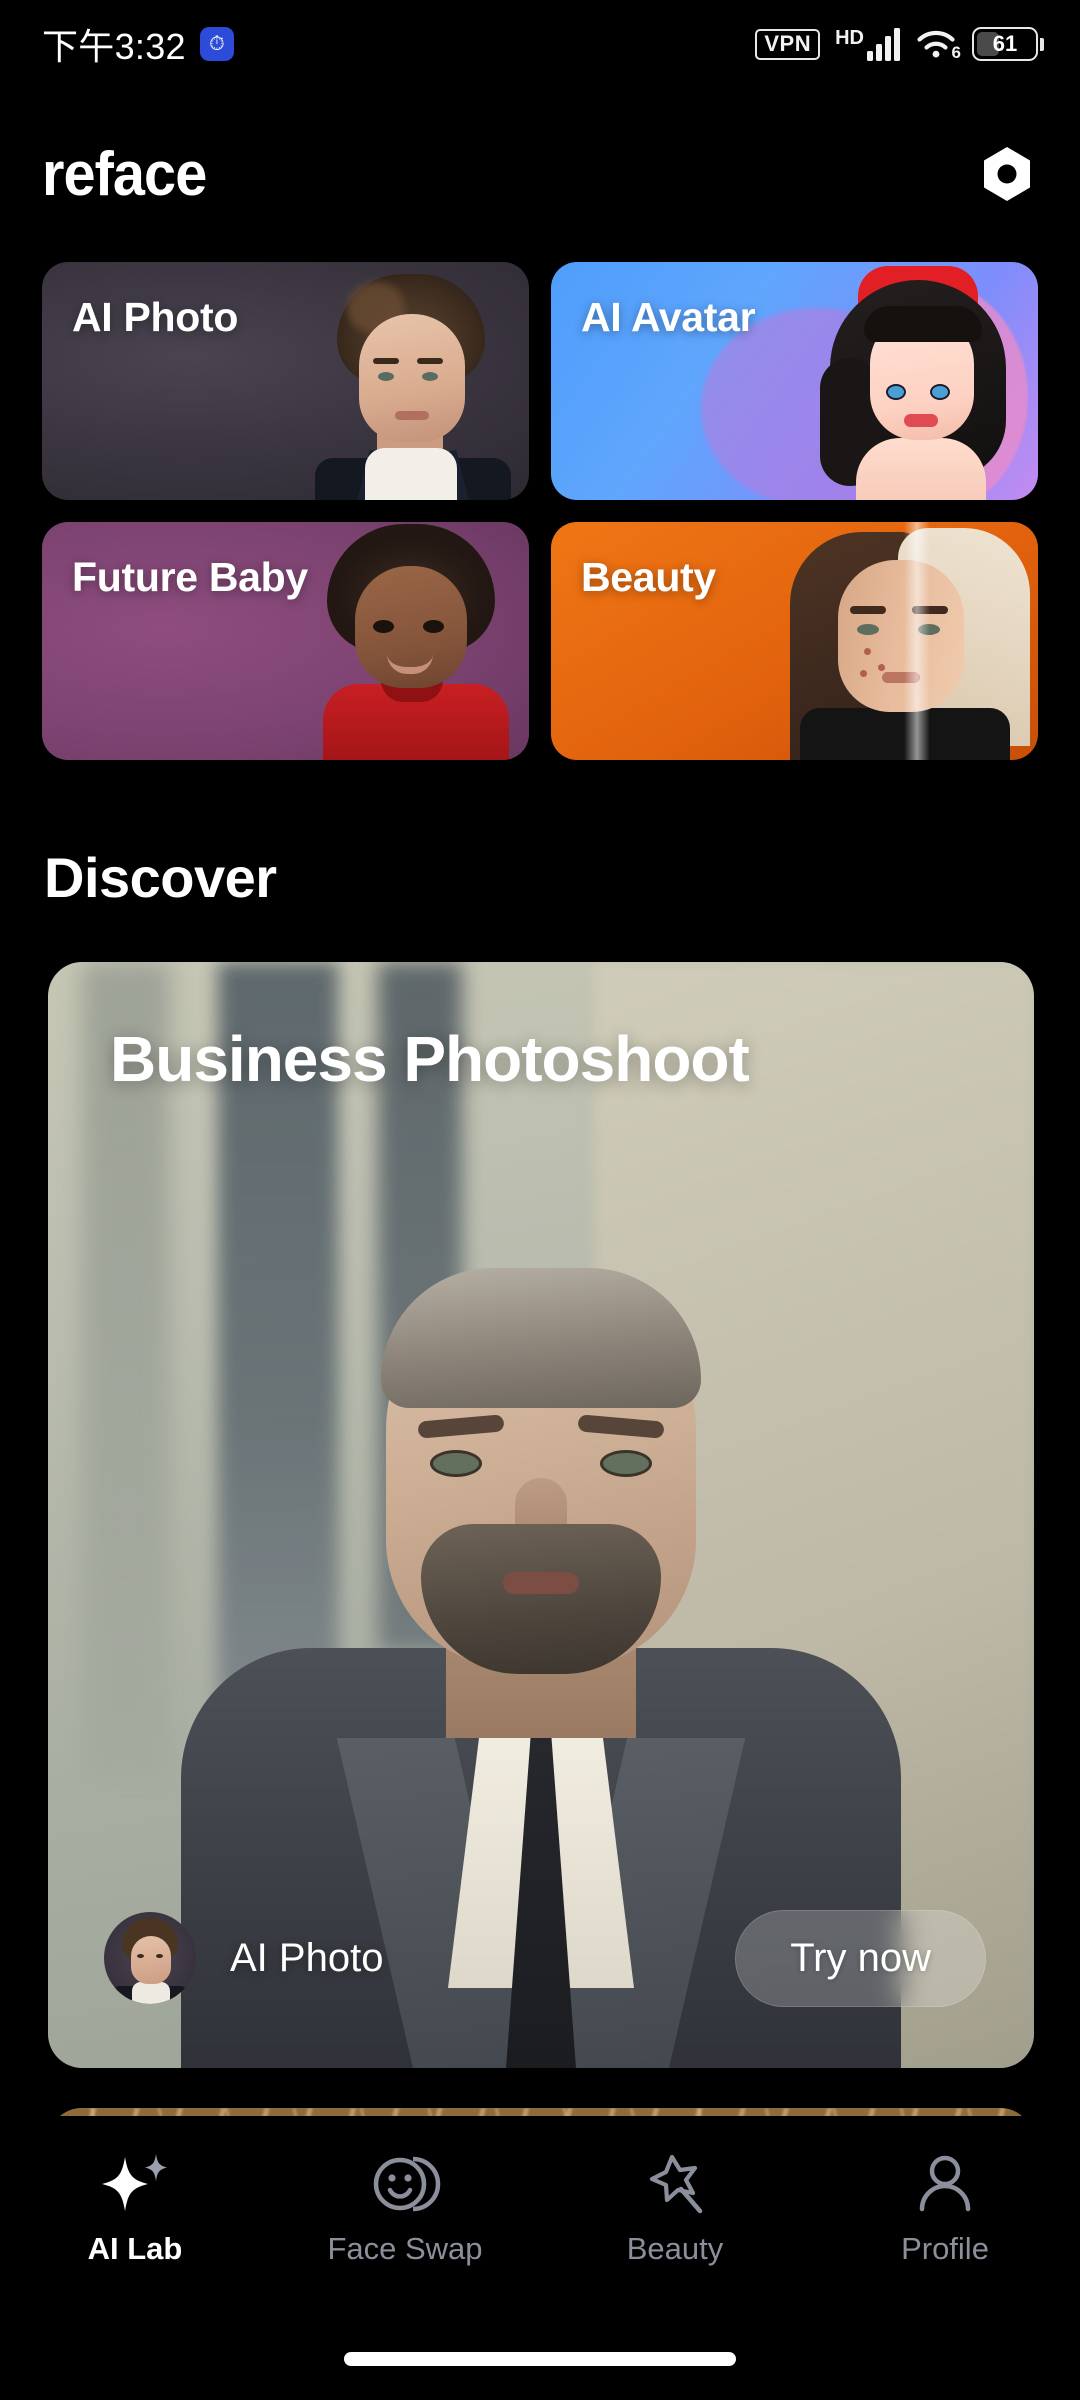 The image size is (1080, 2400). I want to click on hero-footer: AI Photo Try now, so click(541, 1958).